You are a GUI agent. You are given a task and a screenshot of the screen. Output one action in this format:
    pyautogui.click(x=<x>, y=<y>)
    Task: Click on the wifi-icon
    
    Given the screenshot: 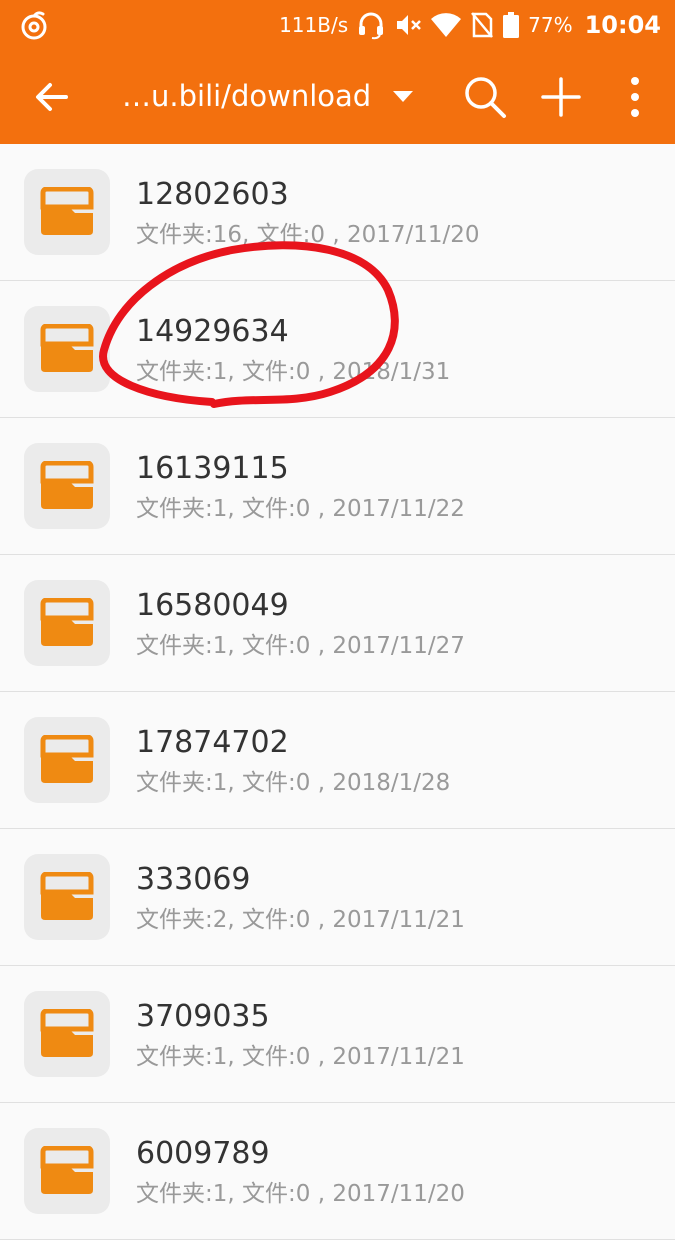 What is the action you would take?
    pyautogui.click(x=446, y=25)
    